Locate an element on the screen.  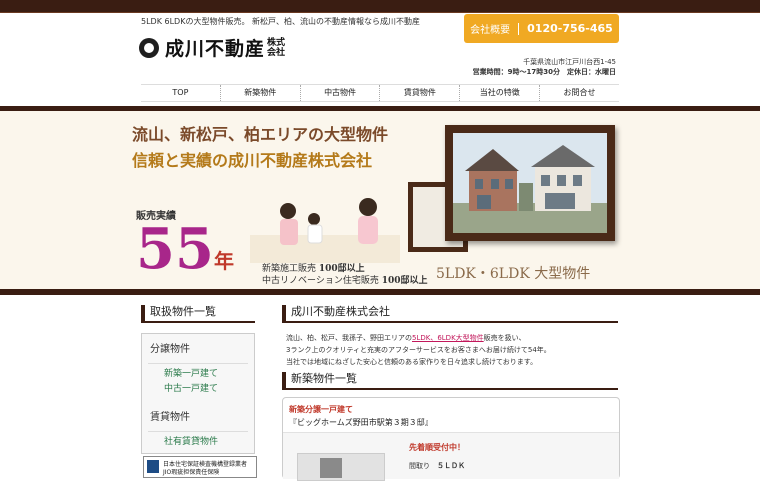
hero-stat-reno: 中古リノベーション住宅販売 100邸以上 is located at coordinates (345, 281).